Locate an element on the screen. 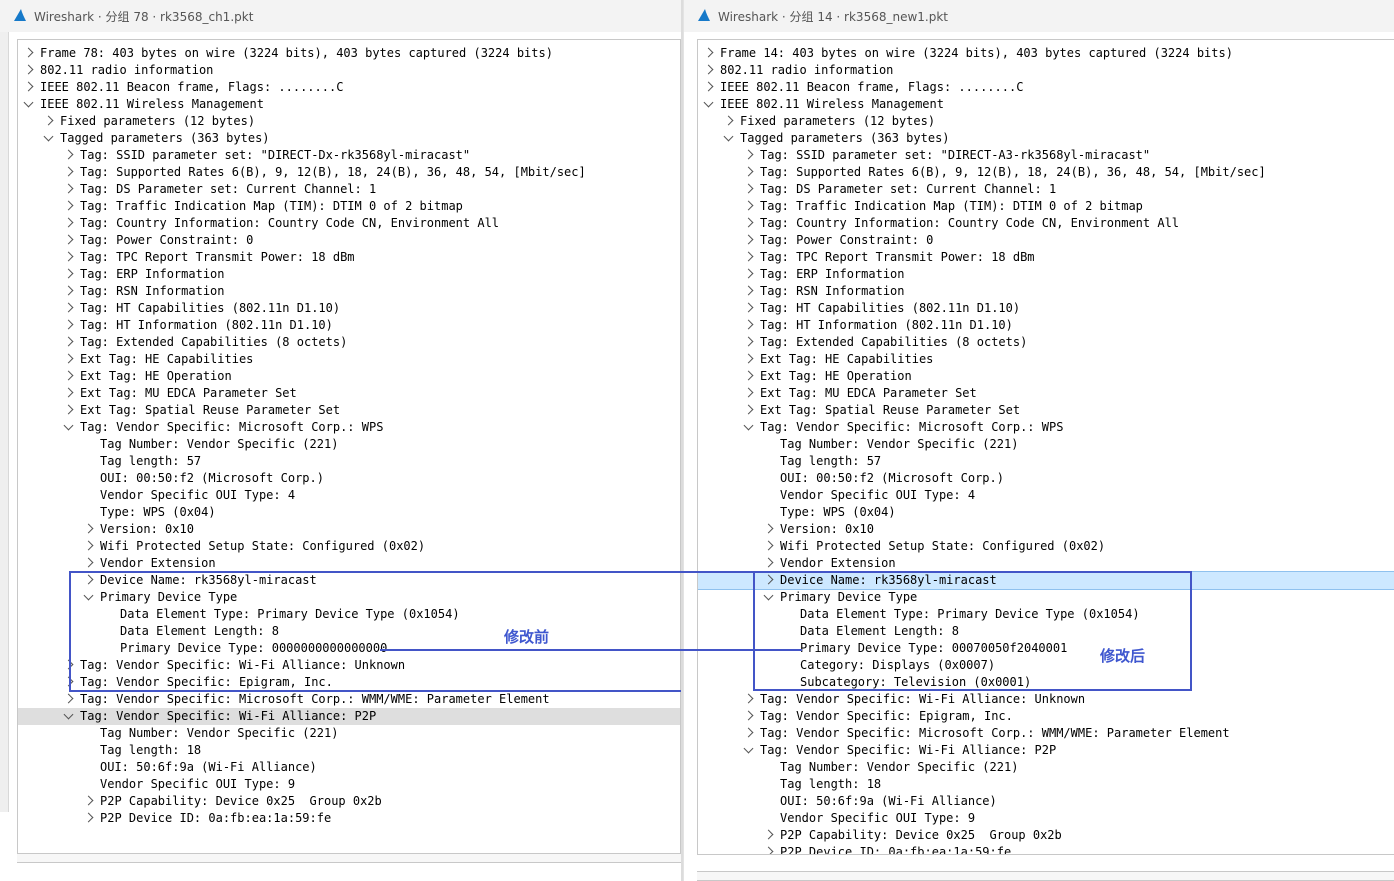  tree-row: Tag: HT Information (802.11n D1.10) is located at coordinates (1046, 325).